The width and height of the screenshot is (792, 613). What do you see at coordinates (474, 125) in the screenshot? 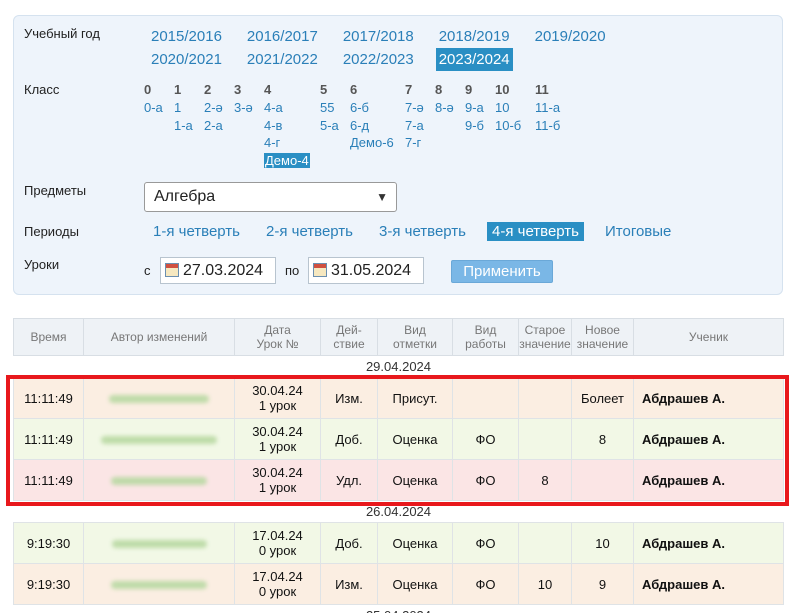
I see `class-link: 9-б` at bounding box center [474, 125].